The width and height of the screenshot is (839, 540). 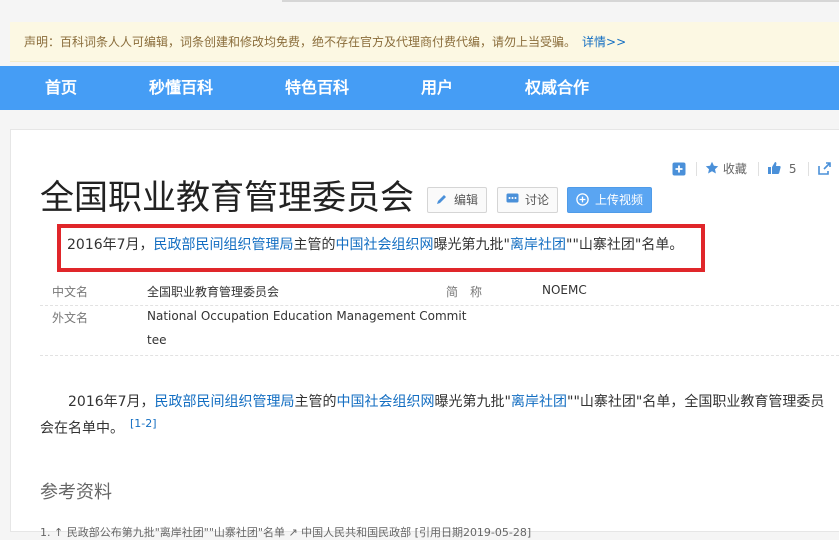 I want to click on favorite-button: 收藏, so click(x=726, y=169).